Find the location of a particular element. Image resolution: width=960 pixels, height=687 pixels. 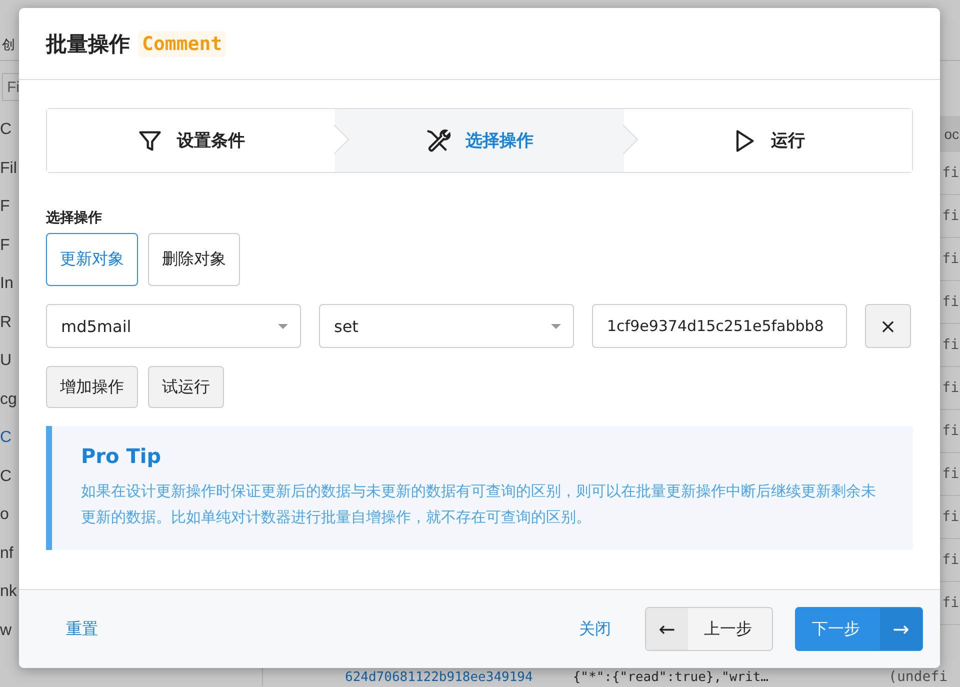

step-tab: 设置条件 is located at coordinates (191, 140).